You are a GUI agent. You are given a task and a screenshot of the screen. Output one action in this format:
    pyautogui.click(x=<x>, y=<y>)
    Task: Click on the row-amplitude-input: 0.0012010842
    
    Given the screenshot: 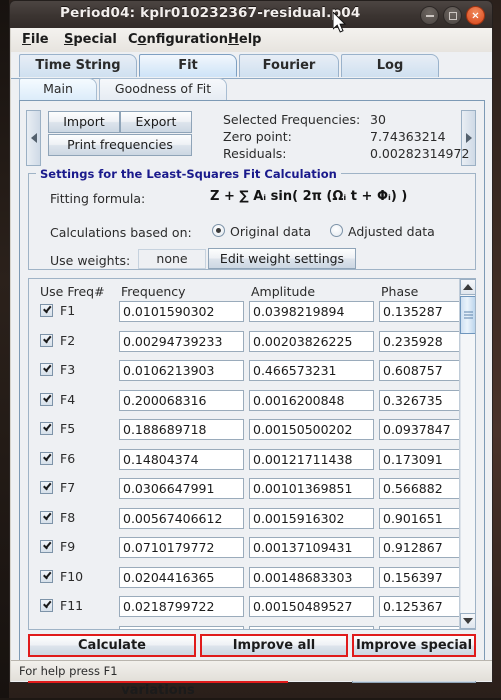 What is the action you would take?
    pyautogui.click(x=311, y=628)
    